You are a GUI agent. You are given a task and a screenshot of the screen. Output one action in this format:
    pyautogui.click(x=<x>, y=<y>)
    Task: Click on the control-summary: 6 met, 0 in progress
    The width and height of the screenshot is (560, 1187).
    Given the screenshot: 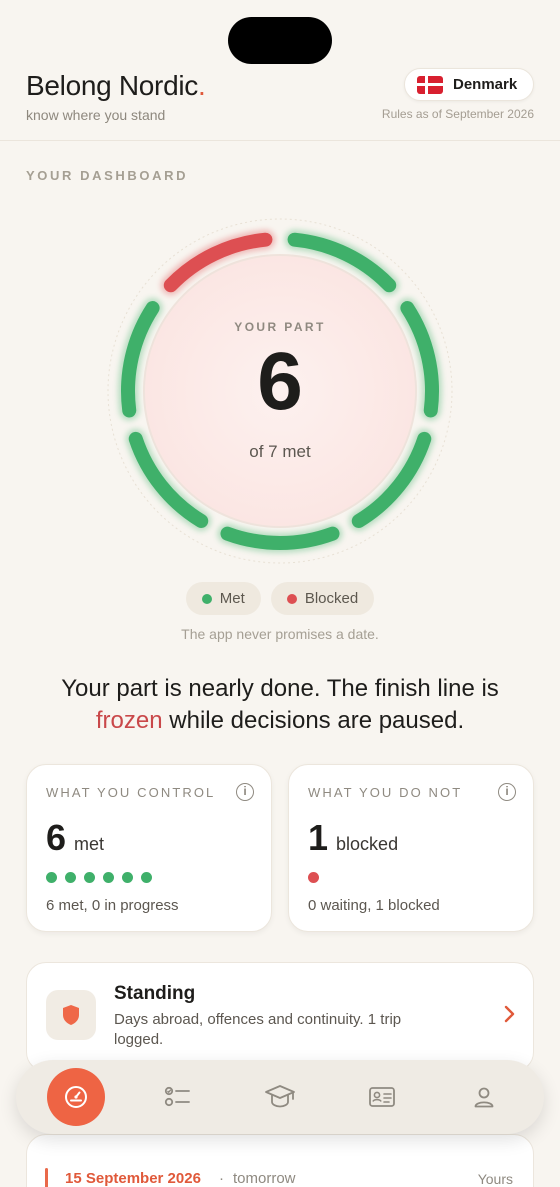 What is the action you would take?
    pyautogui.click(x=112, y=905)
    